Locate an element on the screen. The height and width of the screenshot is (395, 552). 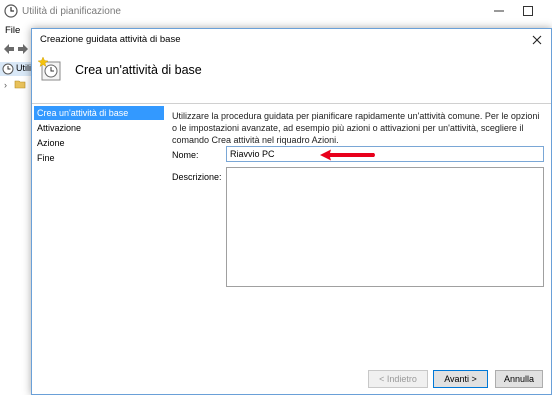
close-icon is located at coordinates (537, 40).